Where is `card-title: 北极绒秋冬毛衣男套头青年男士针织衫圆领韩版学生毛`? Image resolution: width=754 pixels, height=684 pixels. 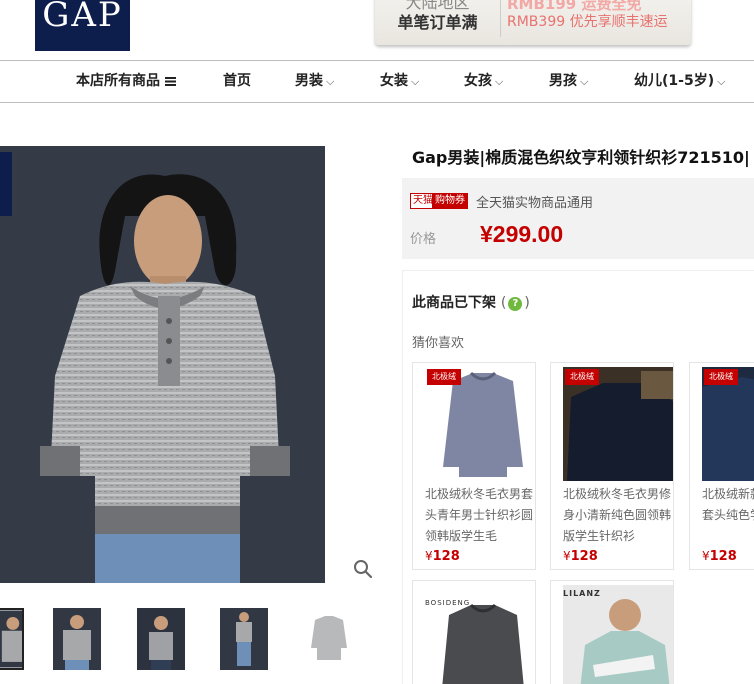
card-title: 北极绒秋冬毛衣男套头青年男士针织衫圆领韩版学生毛 is located at coordinates (479, 515).